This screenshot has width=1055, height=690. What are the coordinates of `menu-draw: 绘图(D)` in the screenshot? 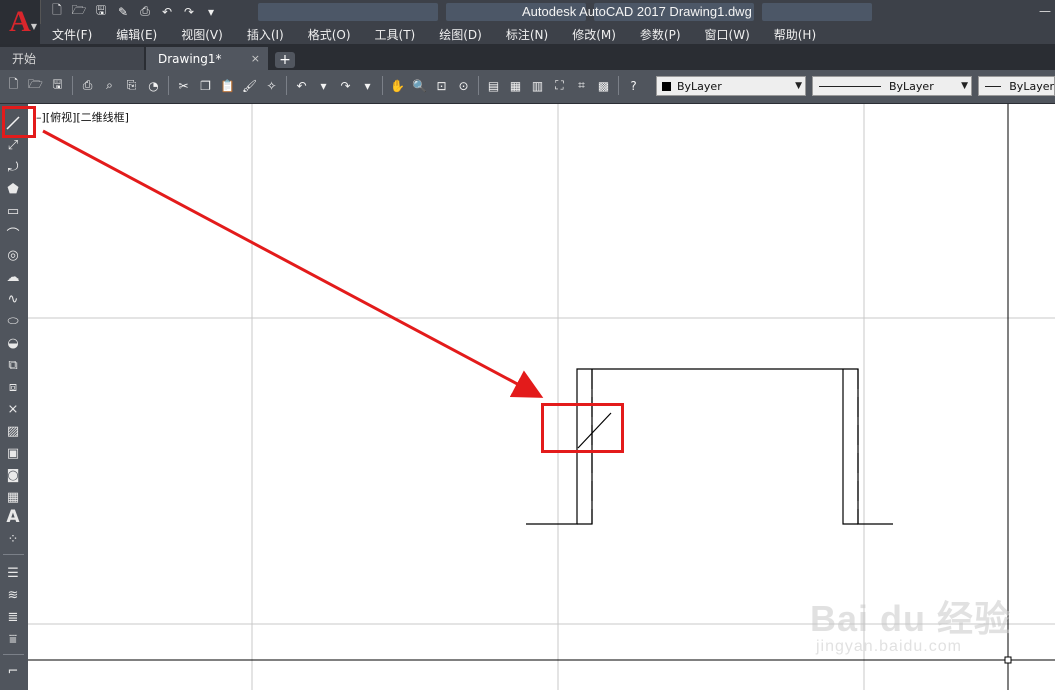 It's located at (460, 34).